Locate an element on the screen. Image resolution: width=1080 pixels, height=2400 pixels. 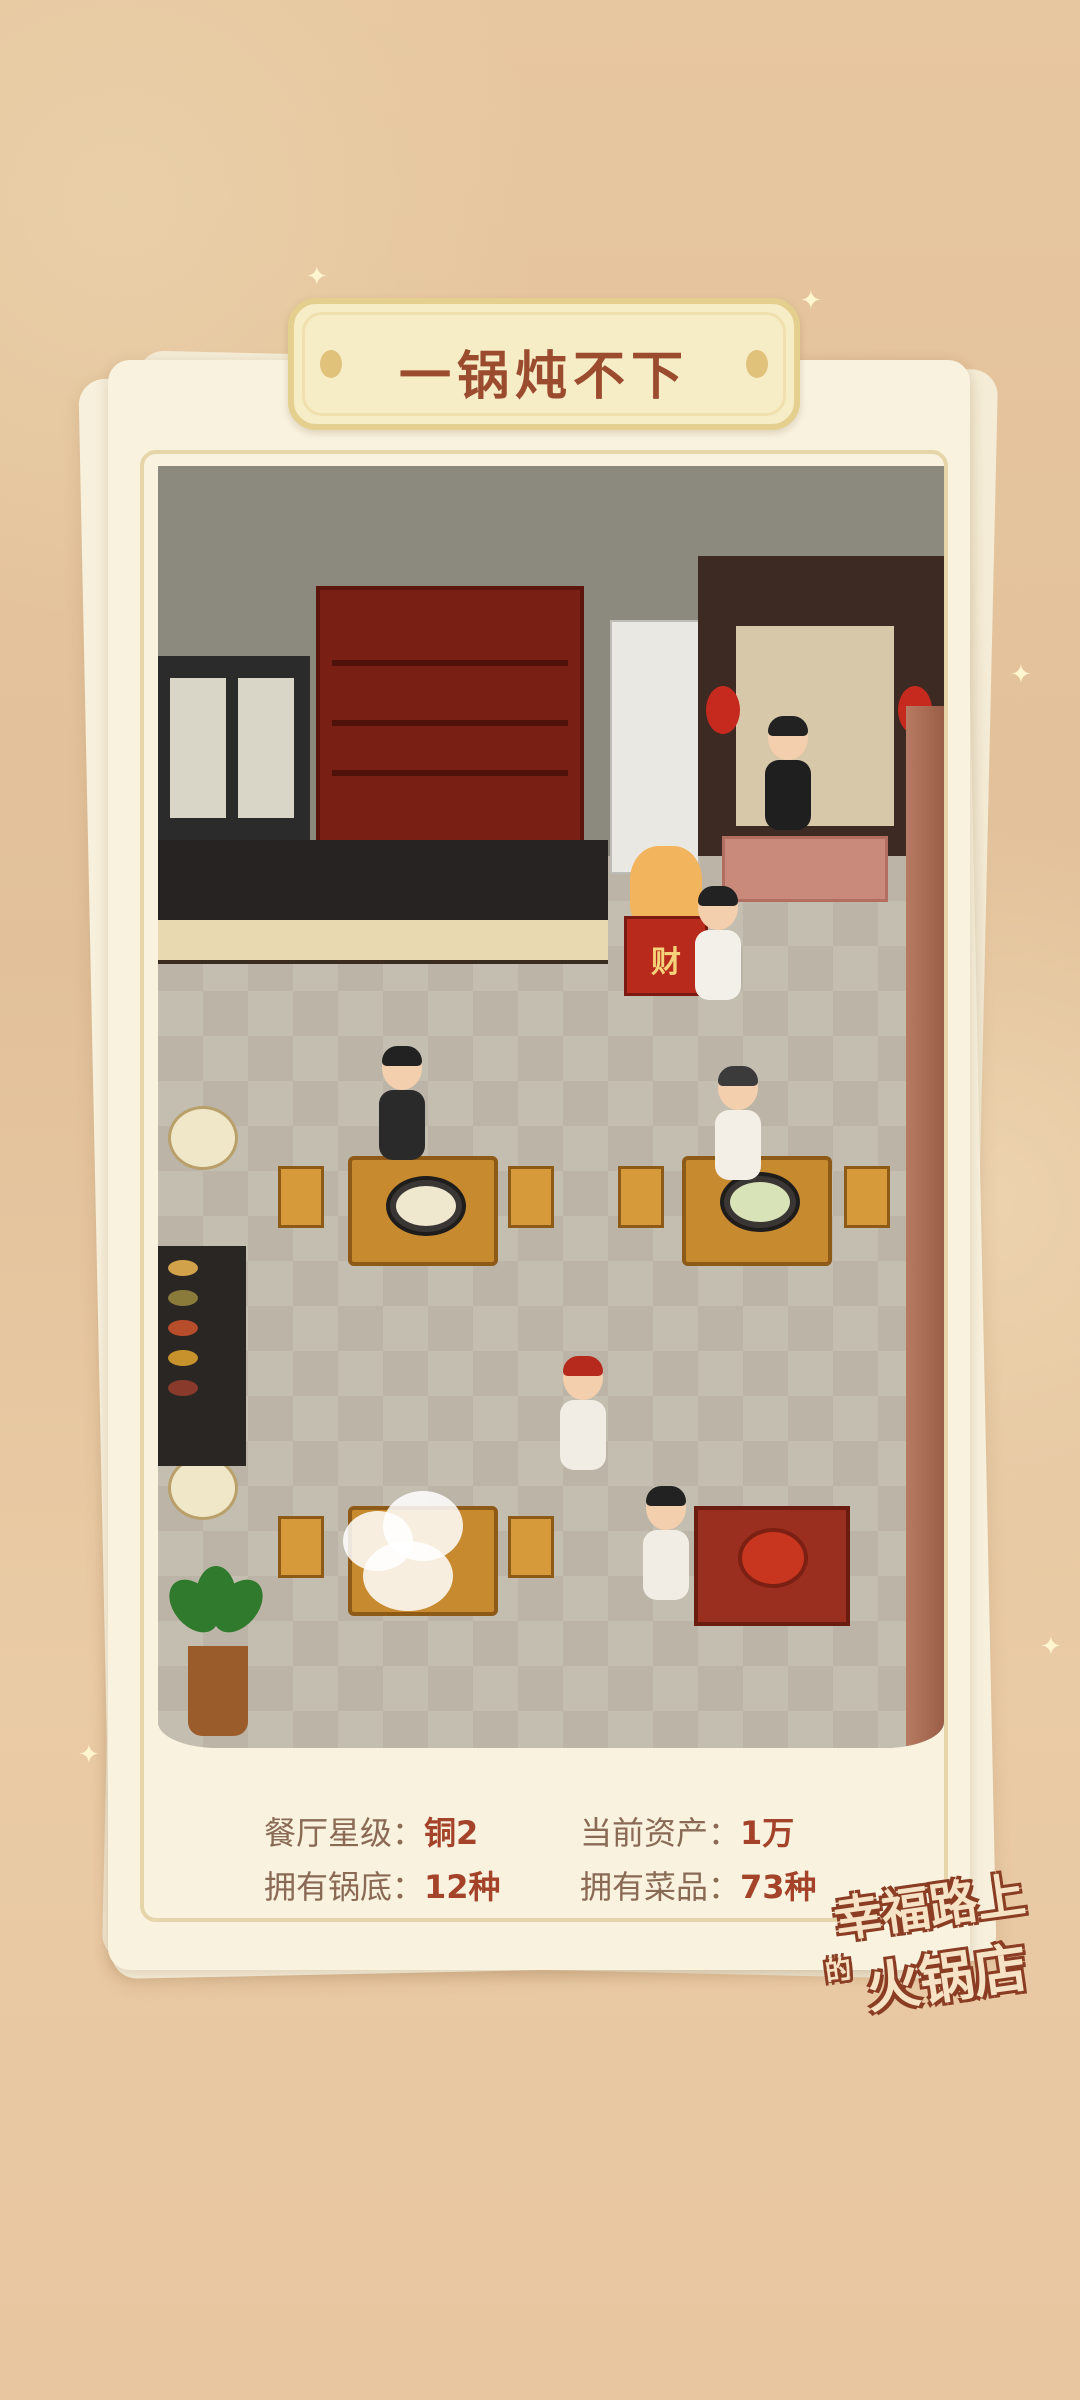
waiter-character is located at coordinates (788, 773).